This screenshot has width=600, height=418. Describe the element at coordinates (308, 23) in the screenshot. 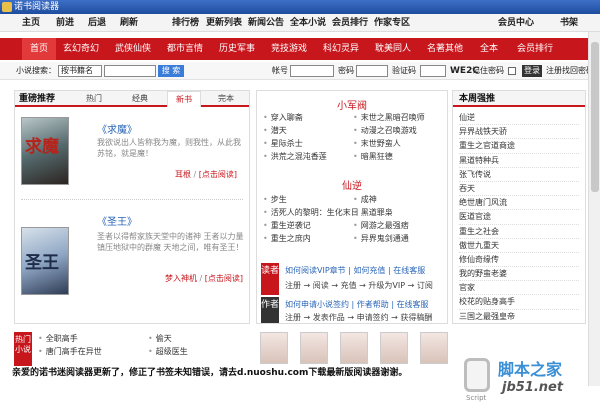

I see `nav-complete: 全本小说` at that location.